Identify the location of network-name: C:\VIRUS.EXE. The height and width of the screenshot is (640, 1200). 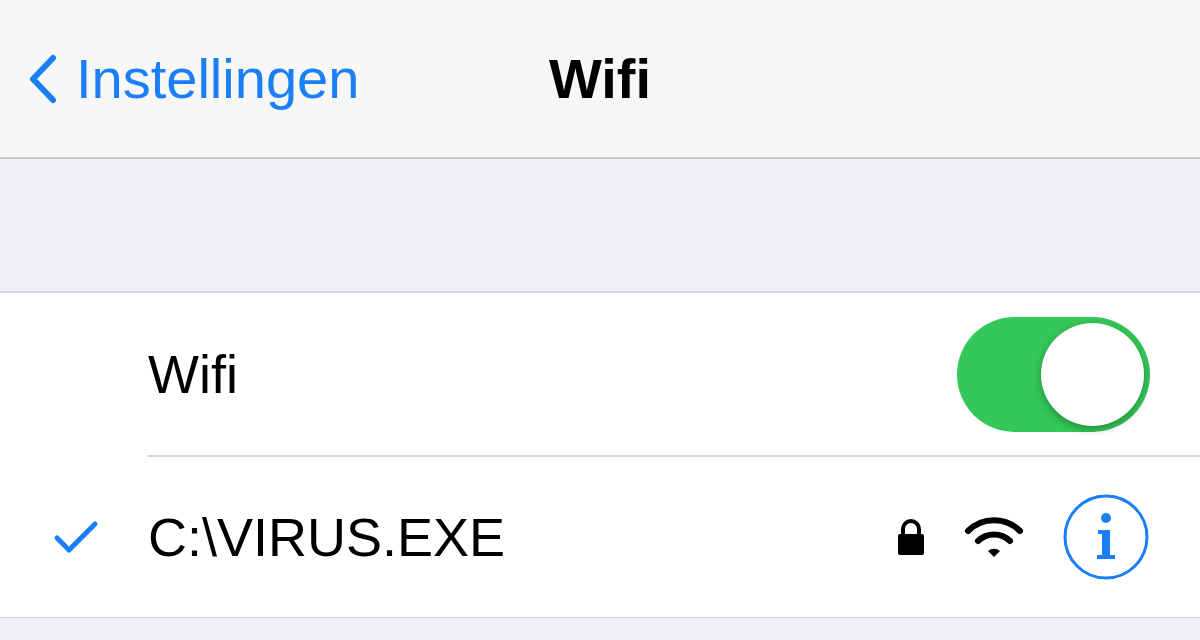
(522, 537).